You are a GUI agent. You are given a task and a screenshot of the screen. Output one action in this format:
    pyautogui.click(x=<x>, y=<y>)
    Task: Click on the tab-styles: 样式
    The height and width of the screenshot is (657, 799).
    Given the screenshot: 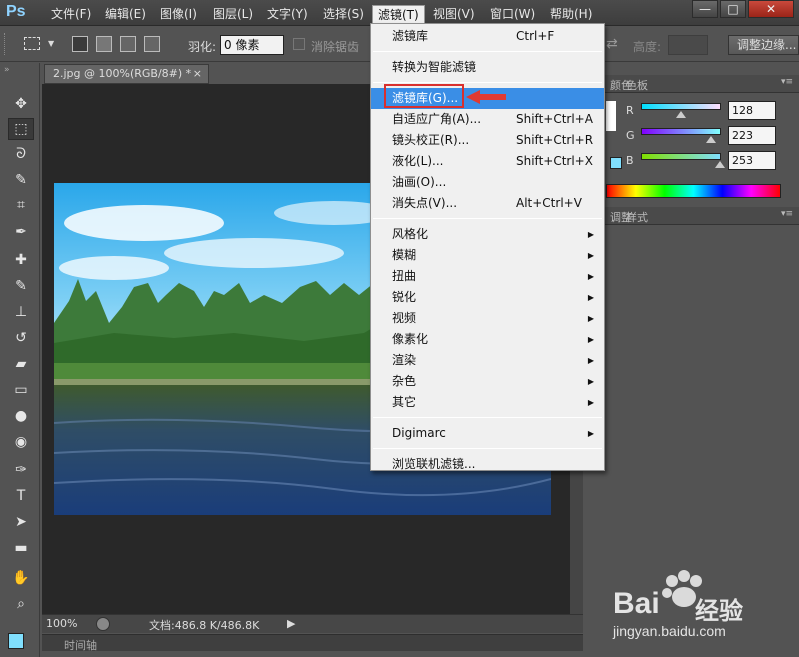 What is the action you would take?
    pyautogui.click(x=637, y=217)
    